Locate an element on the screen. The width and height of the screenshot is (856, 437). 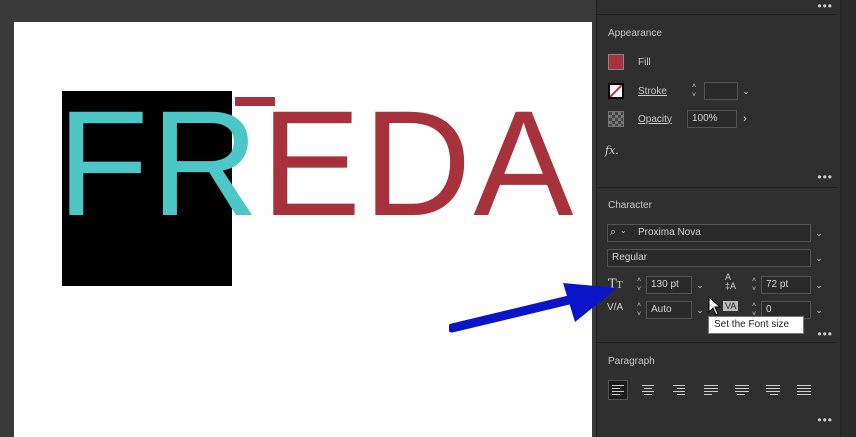
opacity-field: 100% is located at coordinates (712, 119).